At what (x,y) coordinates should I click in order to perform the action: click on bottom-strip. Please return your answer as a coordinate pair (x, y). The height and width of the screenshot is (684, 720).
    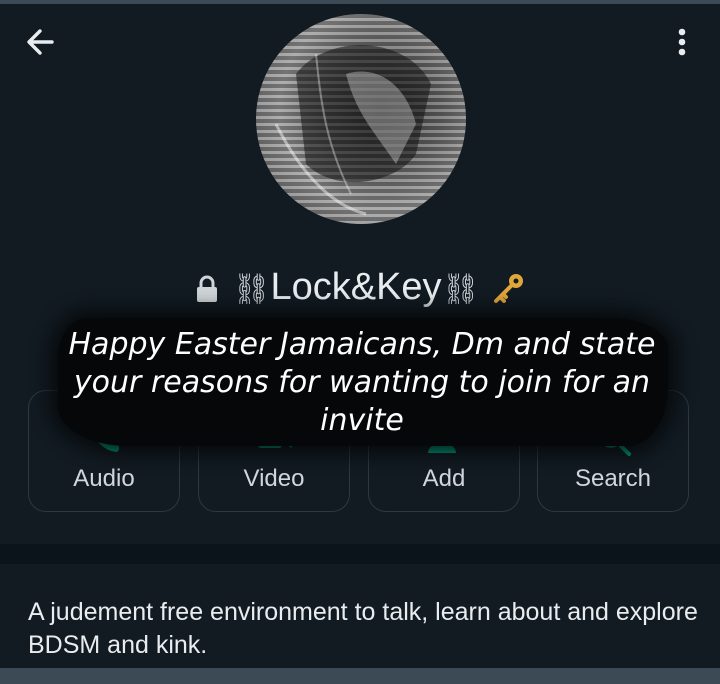
    Looking at the image, I should click on (360, 676).